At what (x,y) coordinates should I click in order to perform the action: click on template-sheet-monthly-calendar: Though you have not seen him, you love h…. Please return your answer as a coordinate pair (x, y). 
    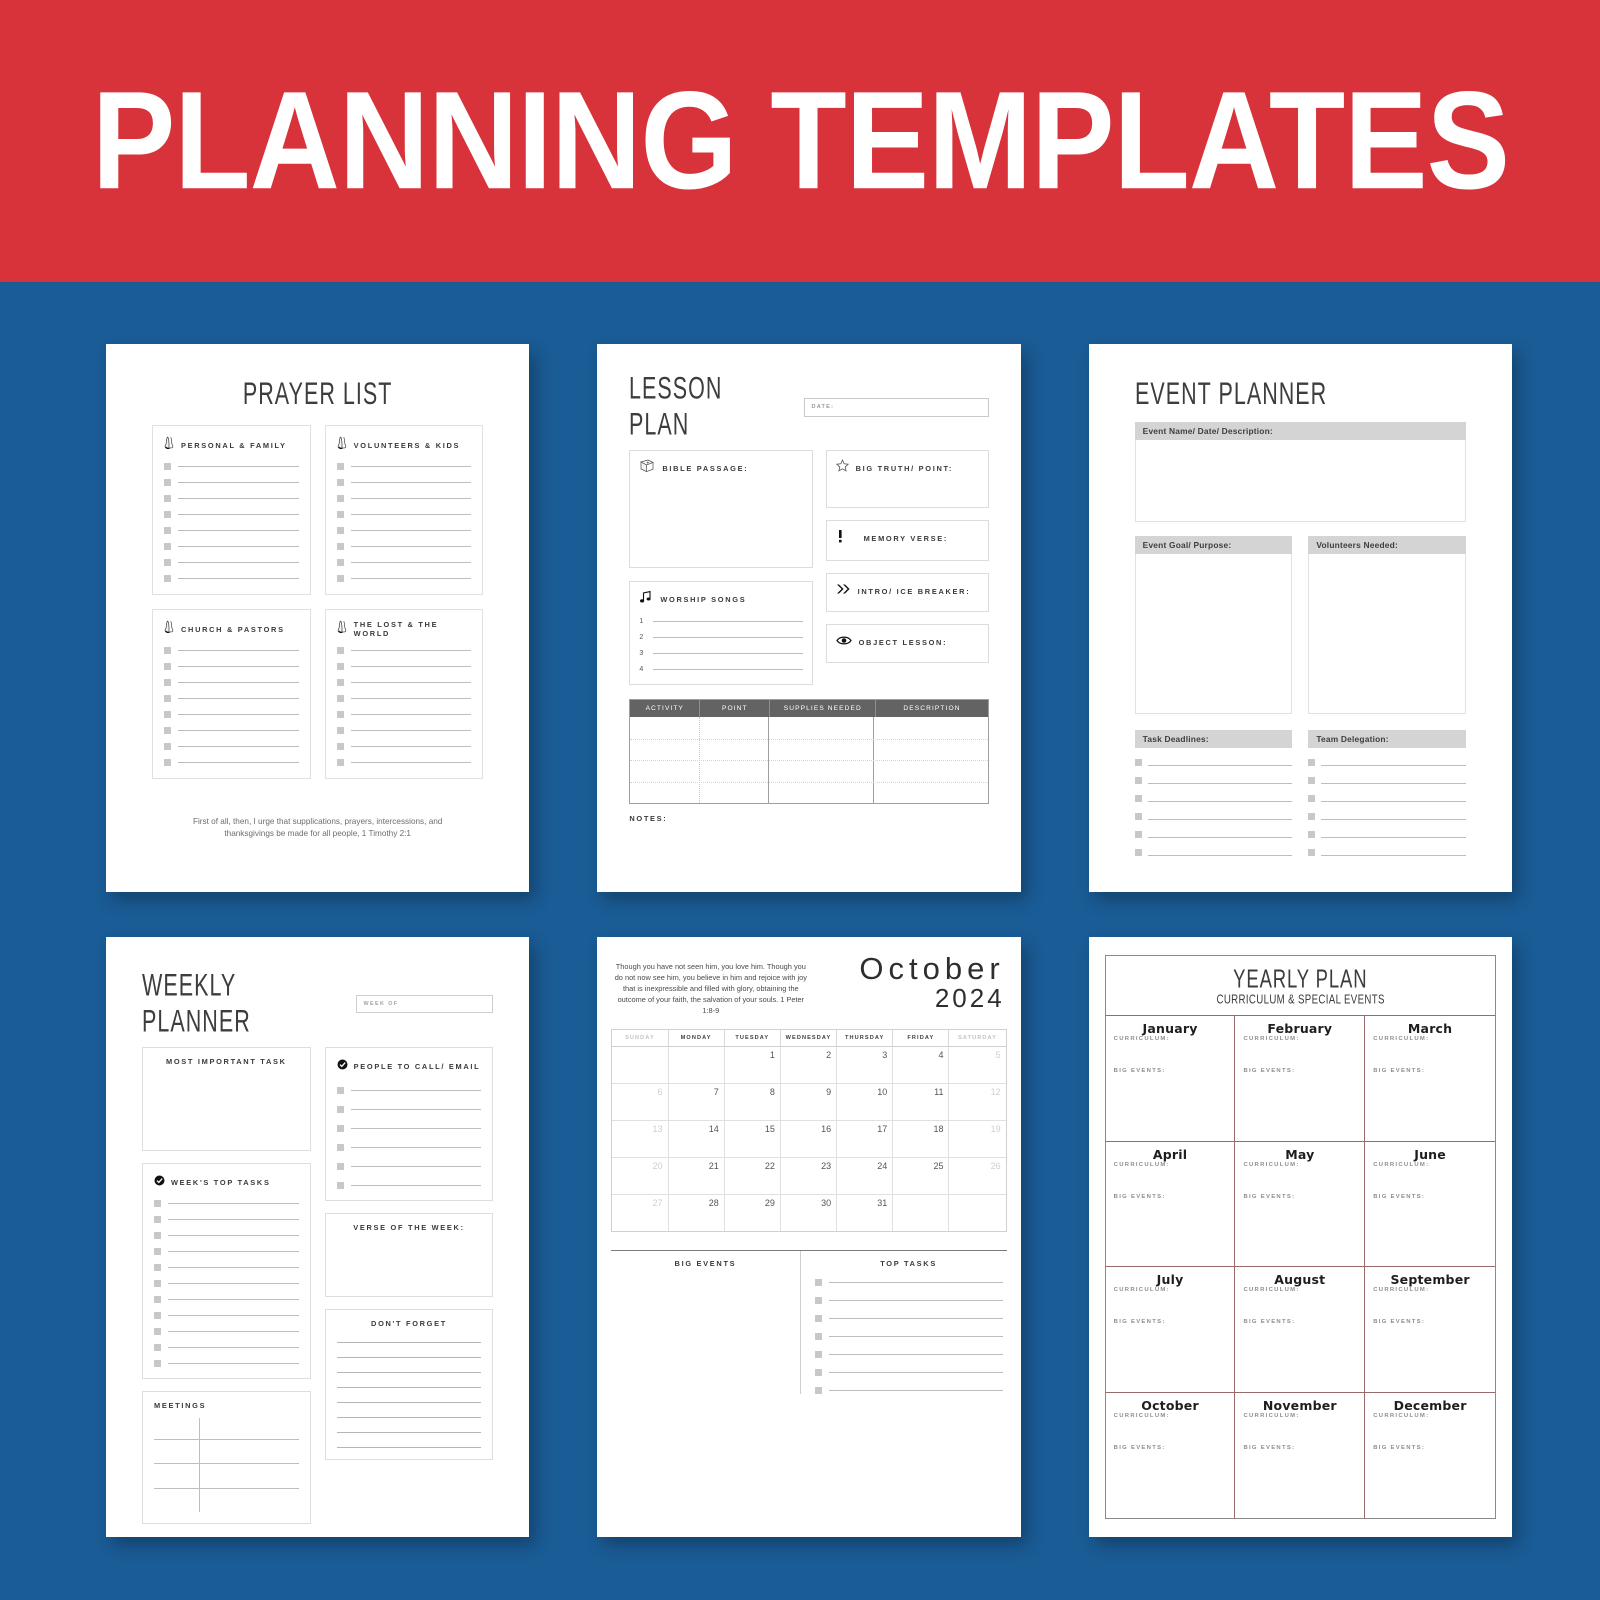
    Looking at the image, I should click on (809, 1237).